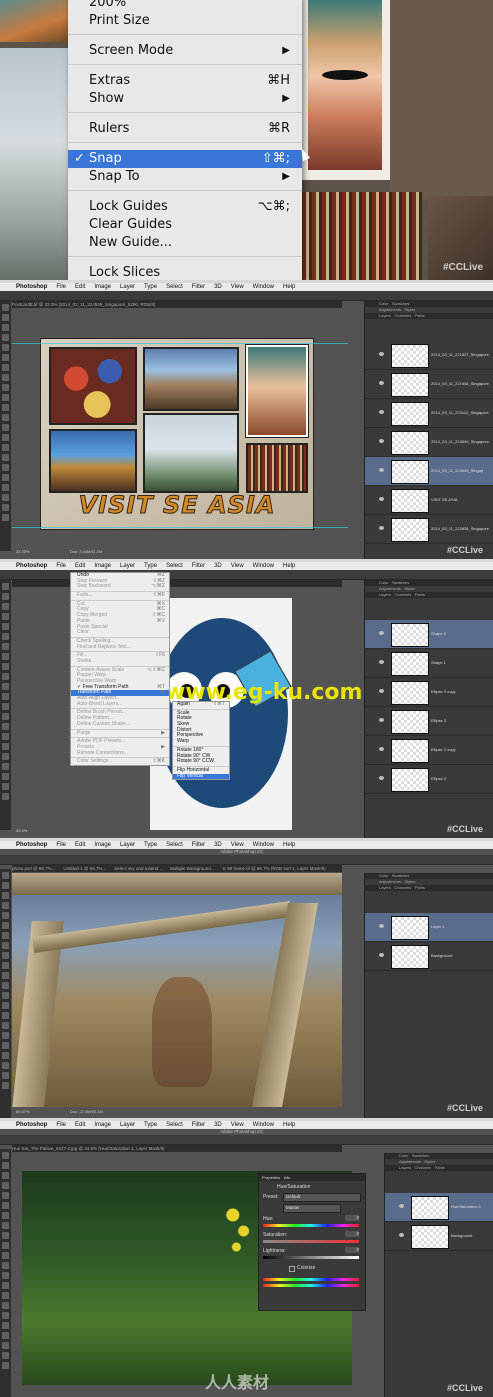  I want to click on menu-item-rulers: Rulers ⌘R, so click(185, 129).